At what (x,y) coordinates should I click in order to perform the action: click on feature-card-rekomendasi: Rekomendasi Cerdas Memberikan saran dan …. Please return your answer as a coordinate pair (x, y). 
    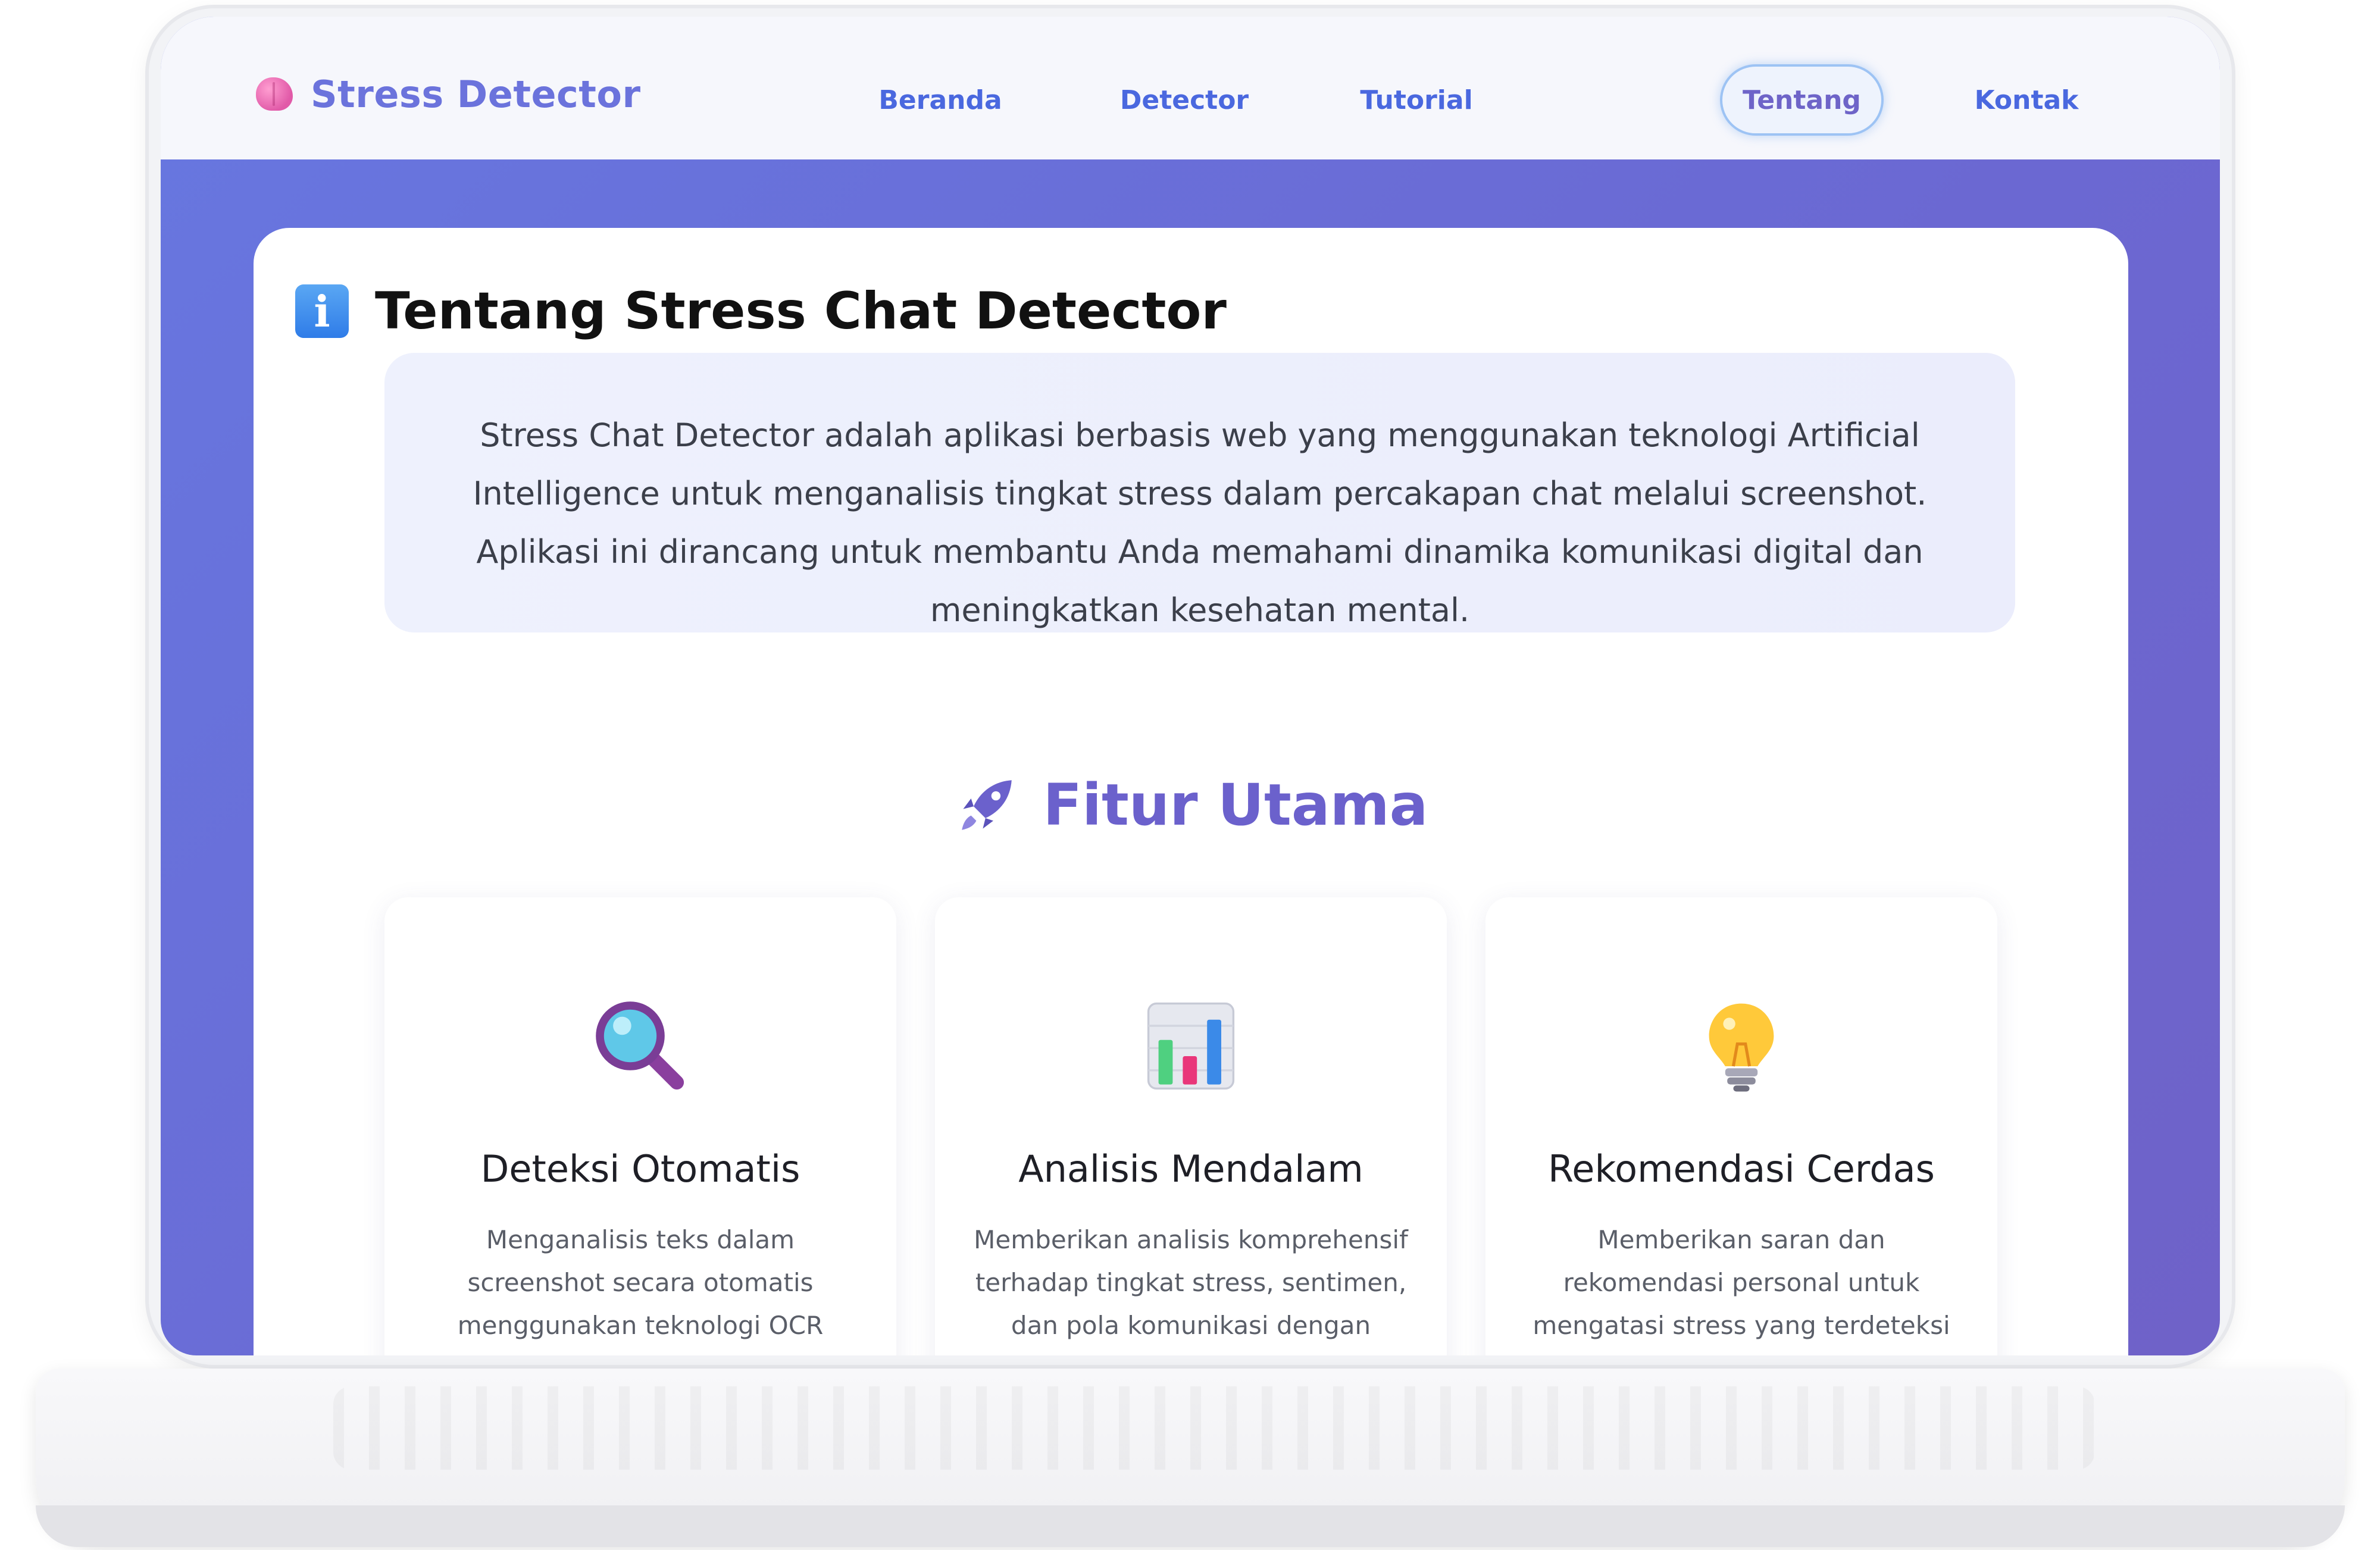
    Looking at the image, I should click on (1741, 1126).